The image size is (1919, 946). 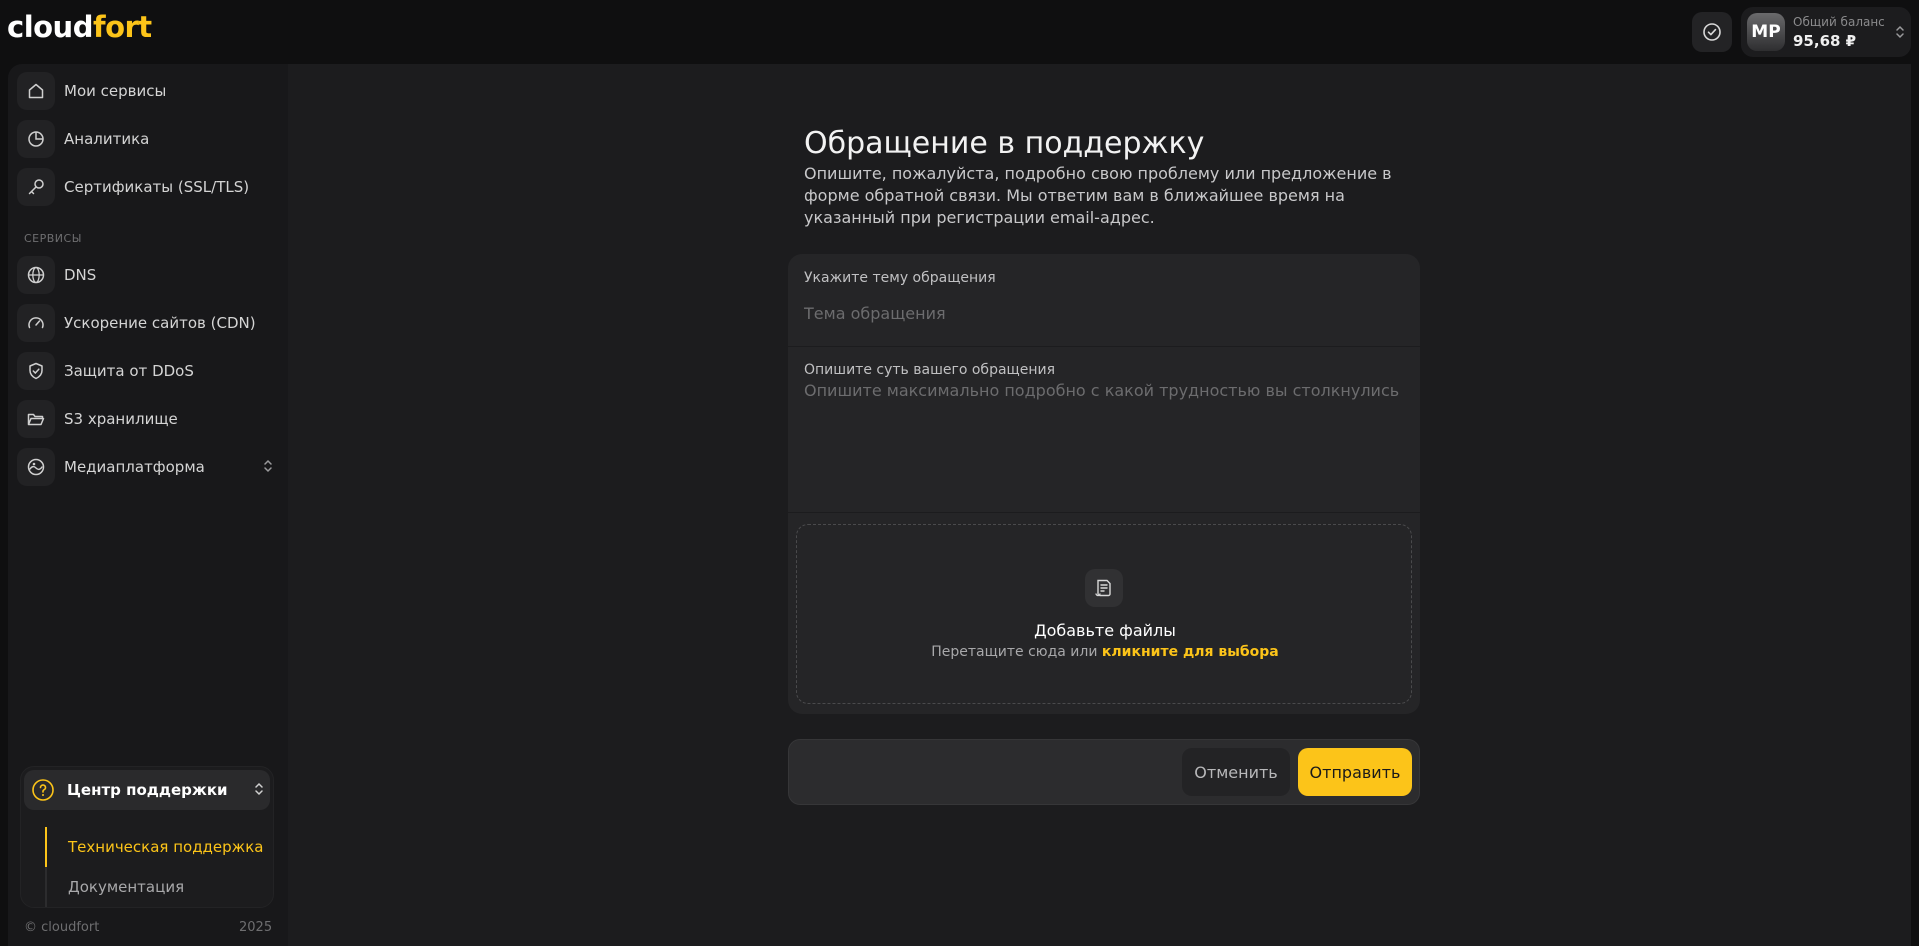 I want to click on section-label-services: СЕРВИСЫ, so click(x=53, y=238).